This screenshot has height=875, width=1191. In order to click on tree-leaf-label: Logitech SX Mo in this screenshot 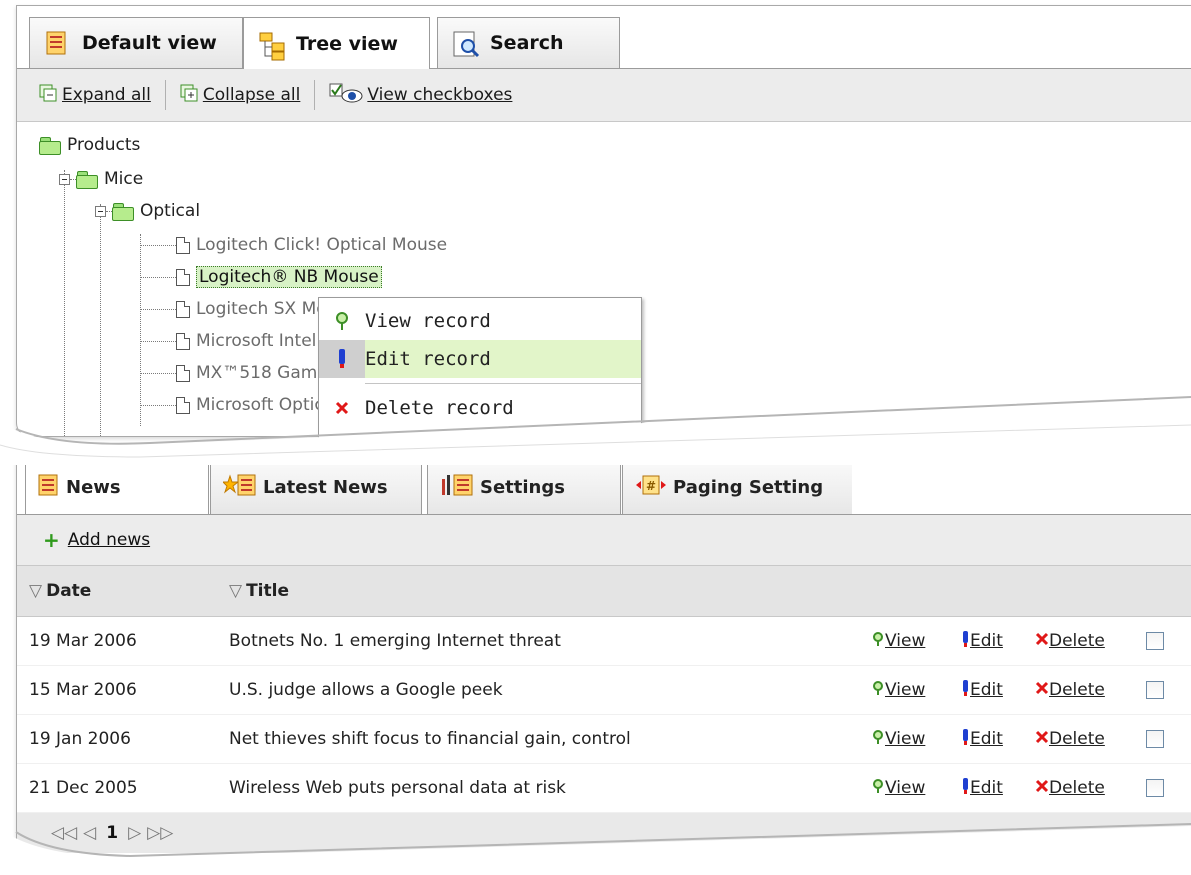, I will do `click(261, 309)`.